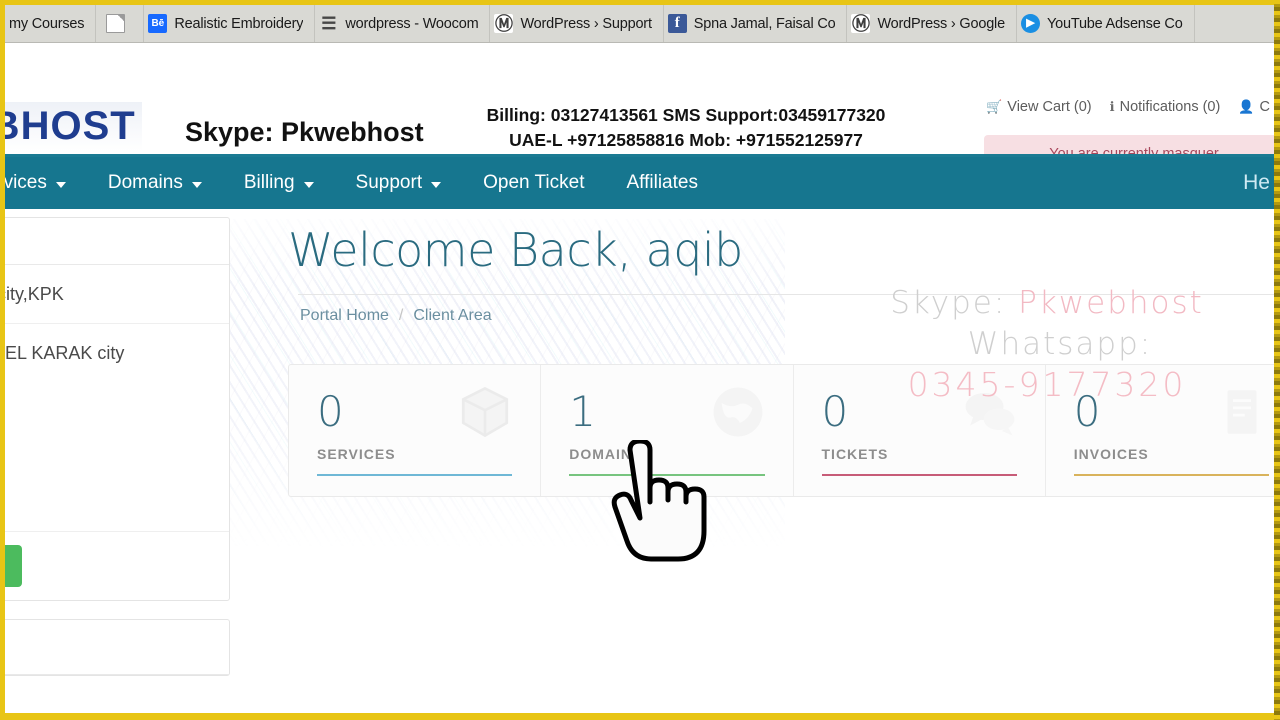 The width and height of the screenshot is (1280, 720). I want to click on account-label: C, so click(1264, 107).